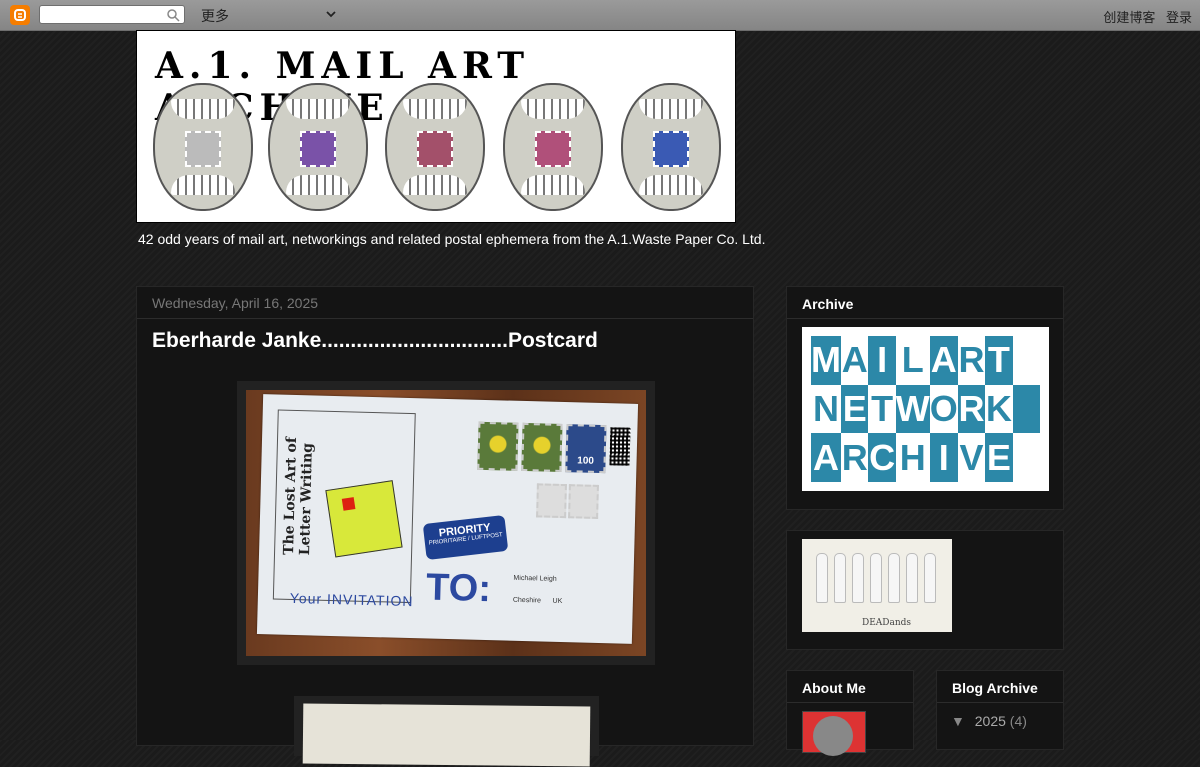  I want to click on address-place: Cheshire, so click(526, 600).